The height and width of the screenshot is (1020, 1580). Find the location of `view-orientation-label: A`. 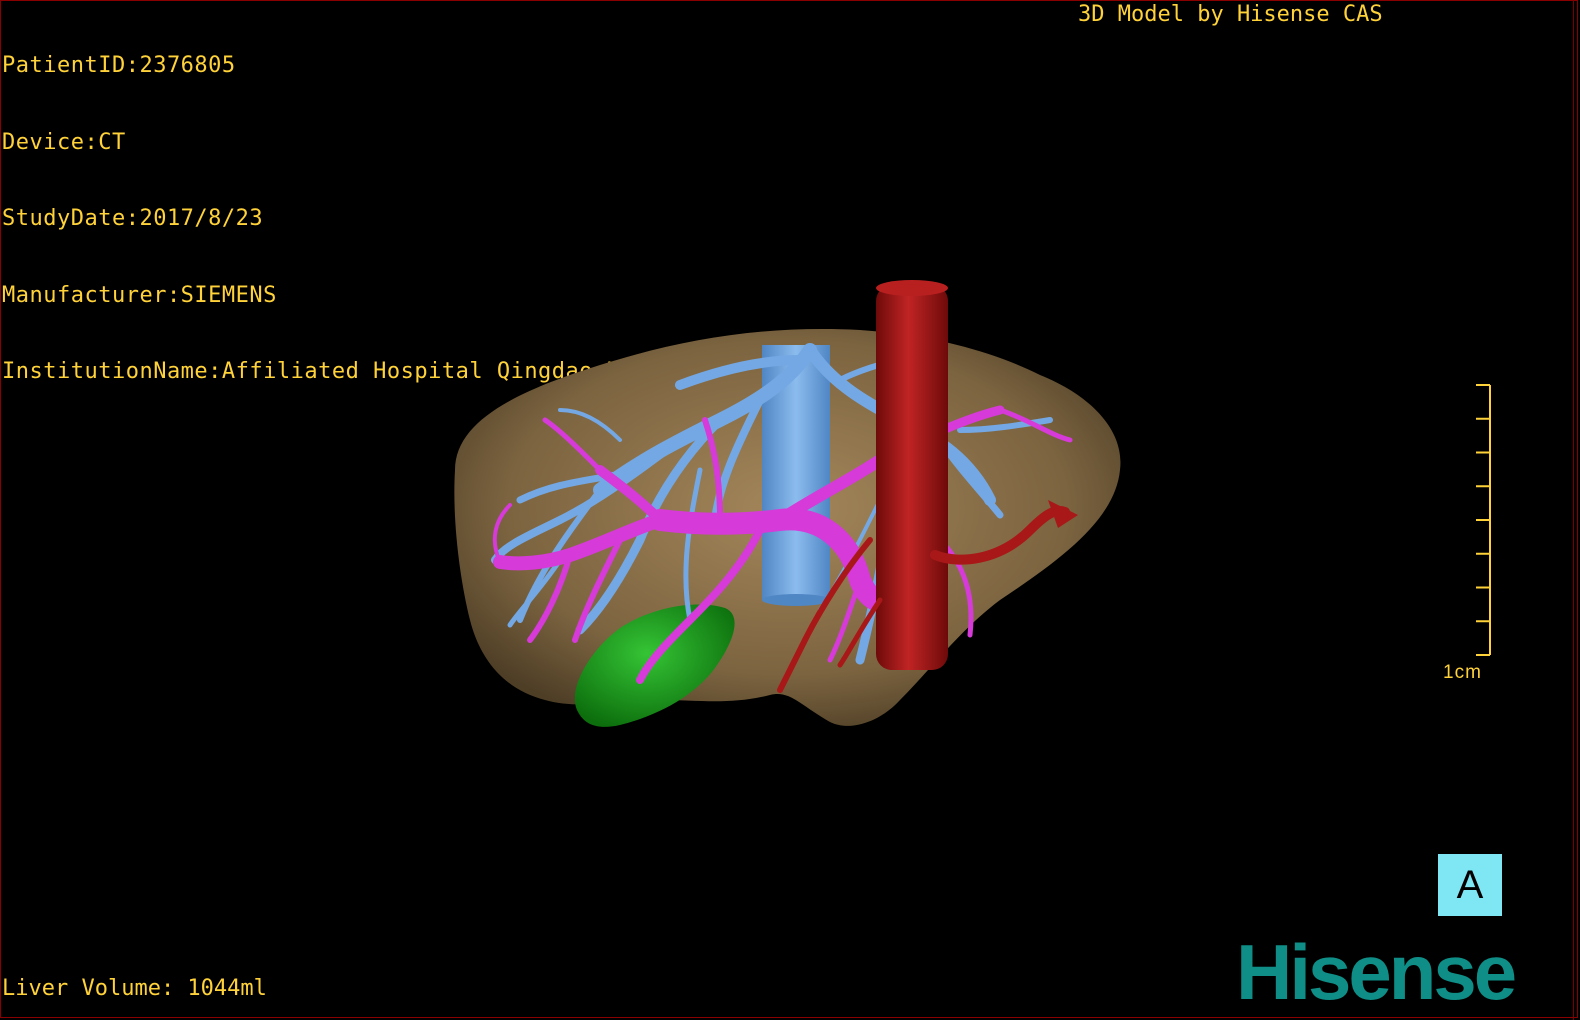

view-orientation-label: A is located at coordinates (1470, 884).